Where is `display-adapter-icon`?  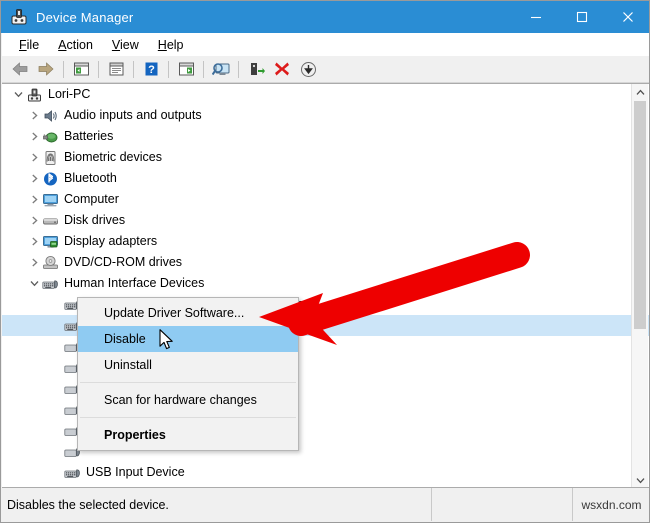 display-adapter-icon is located at coordinates (51, 242).